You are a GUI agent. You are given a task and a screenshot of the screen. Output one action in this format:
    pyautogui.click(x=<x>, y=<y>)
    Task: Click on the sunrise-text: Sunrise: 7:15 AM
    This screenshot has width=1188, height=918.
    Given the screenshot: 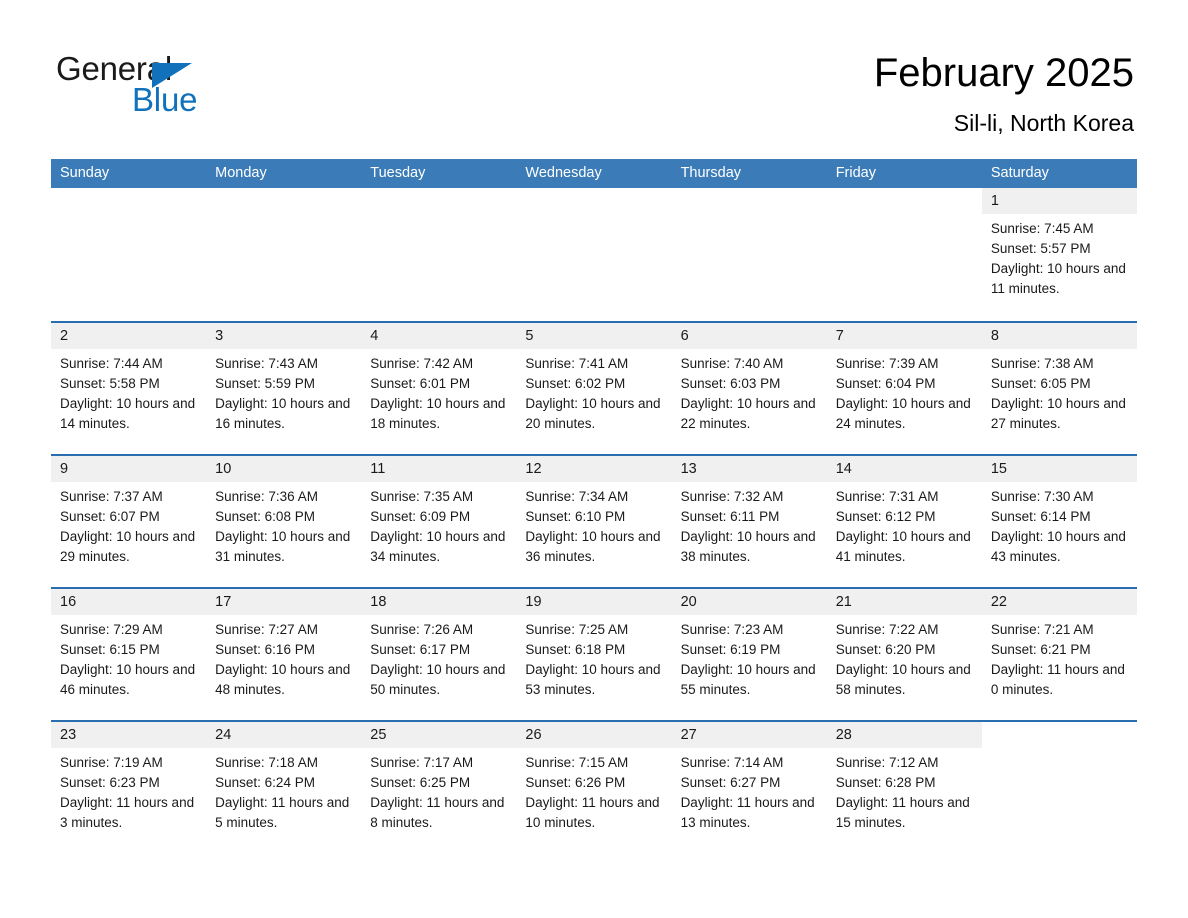 What is the action you would take?
    pyautogui.click(x=577, y=762)
    